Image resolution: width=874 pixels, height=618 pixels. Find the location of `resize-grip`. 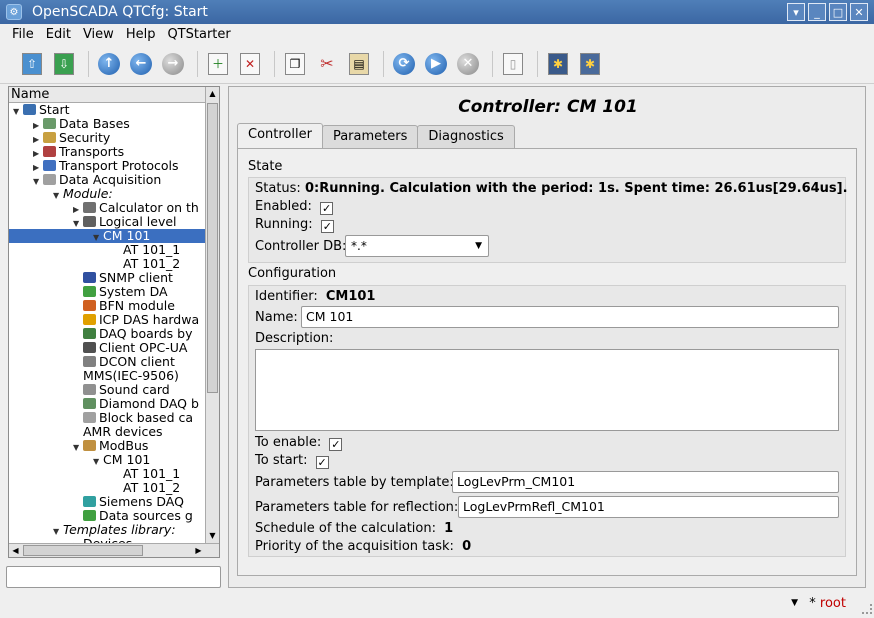

resize-grip is located at coordinates (867, 609).